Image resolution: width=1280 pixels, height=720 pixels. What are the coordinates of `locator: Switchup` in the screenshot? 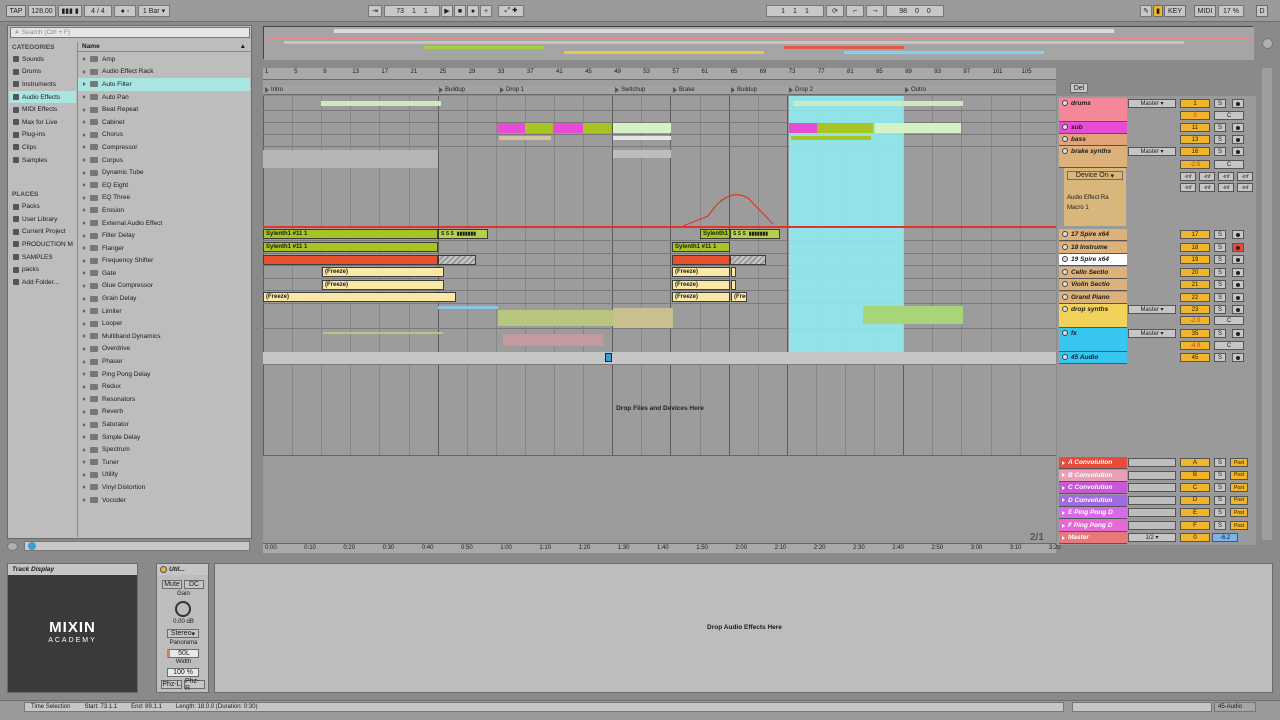 It's located at (630, 90).